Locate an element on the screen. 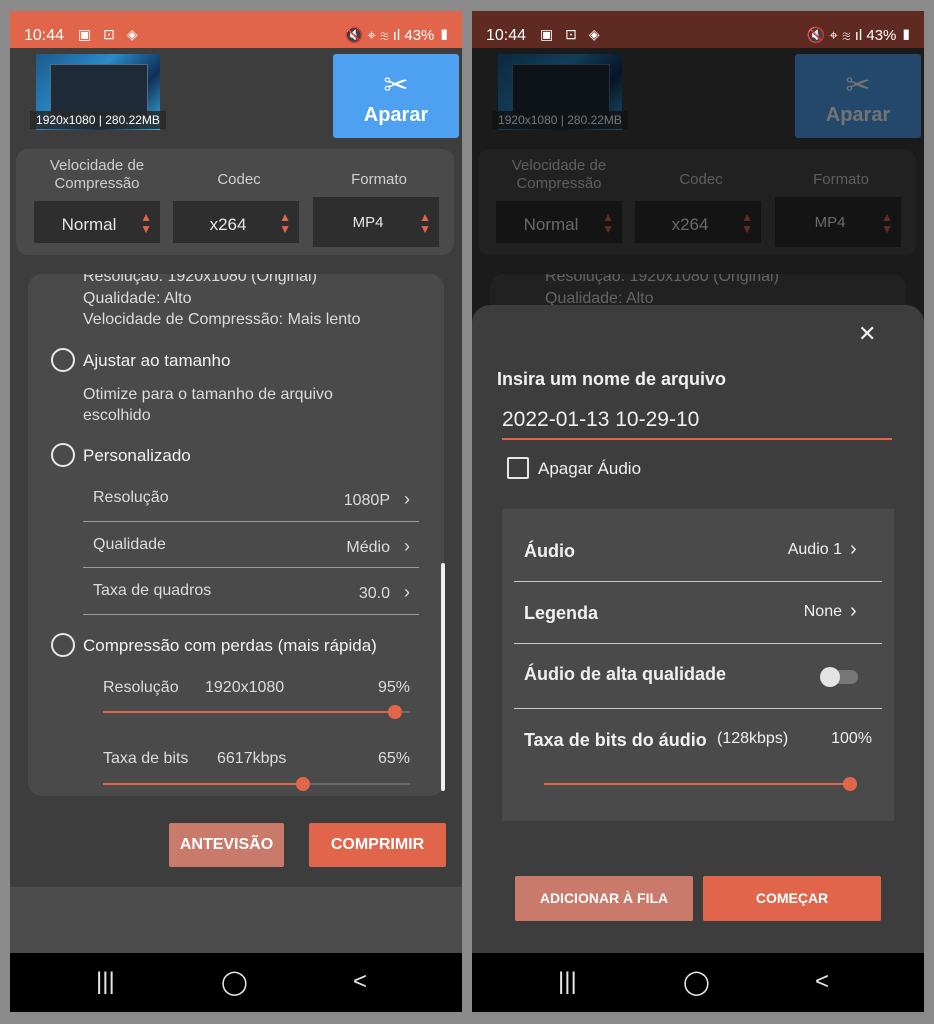  bottom-area is located at coordinates (236, 920).